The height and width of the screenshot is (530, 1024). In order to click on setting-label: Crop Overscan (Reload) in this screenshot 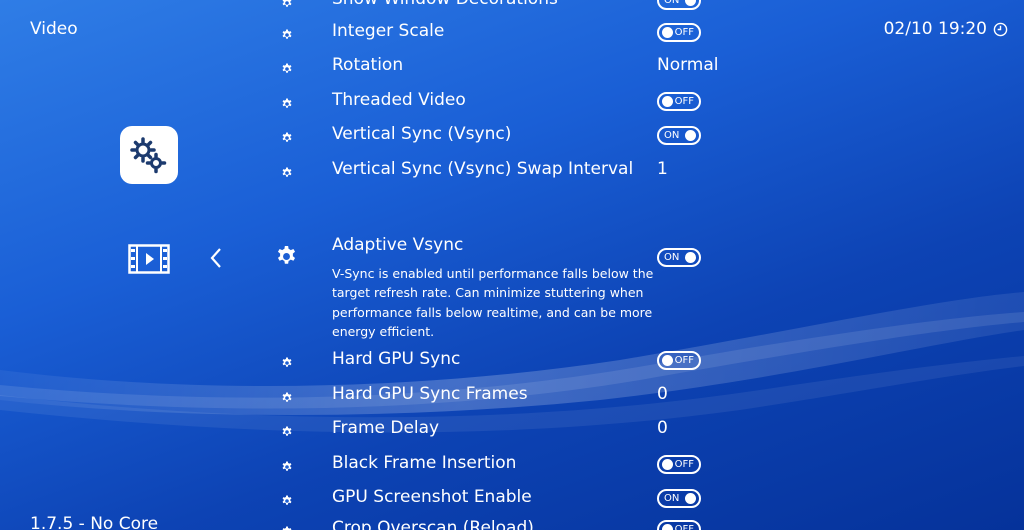, I will do `click(433, 524)`.